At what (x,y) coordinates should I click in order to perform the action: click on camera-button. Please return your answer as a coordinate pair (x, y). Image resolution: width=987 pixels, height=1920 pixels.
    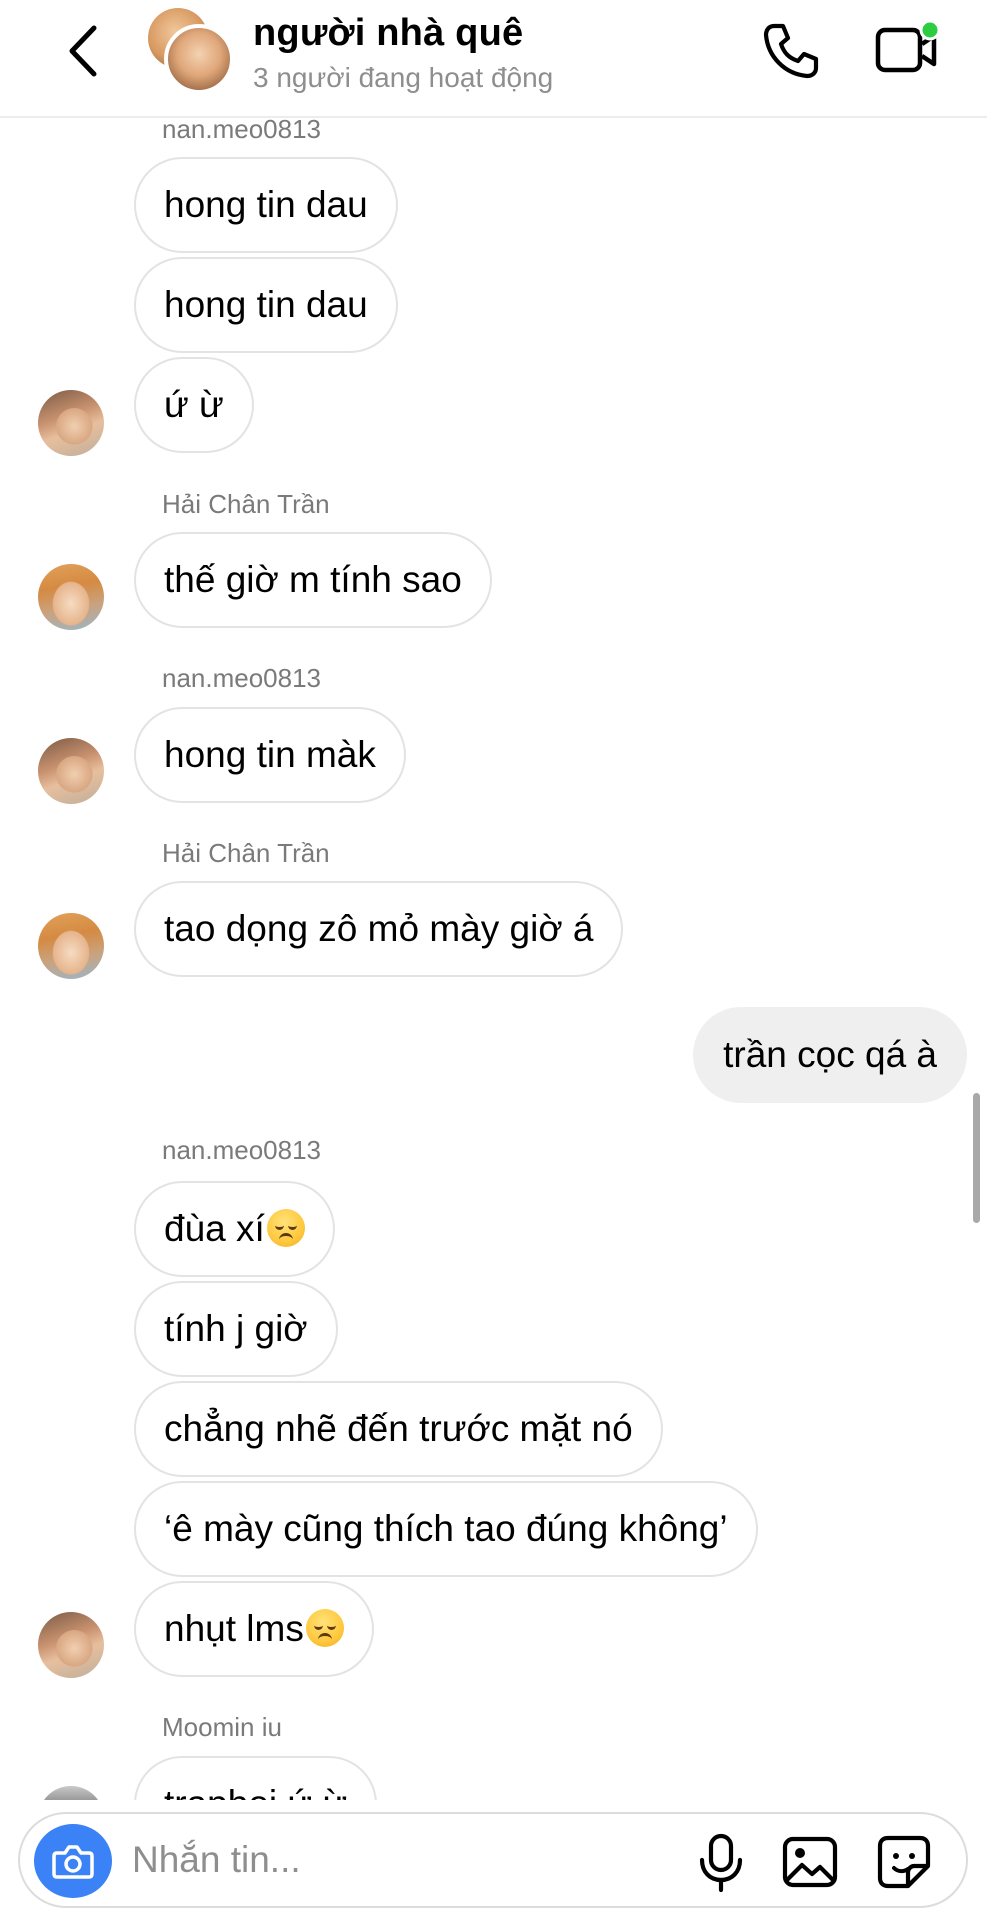
    Looking at the image, I should click on (73, 1861).